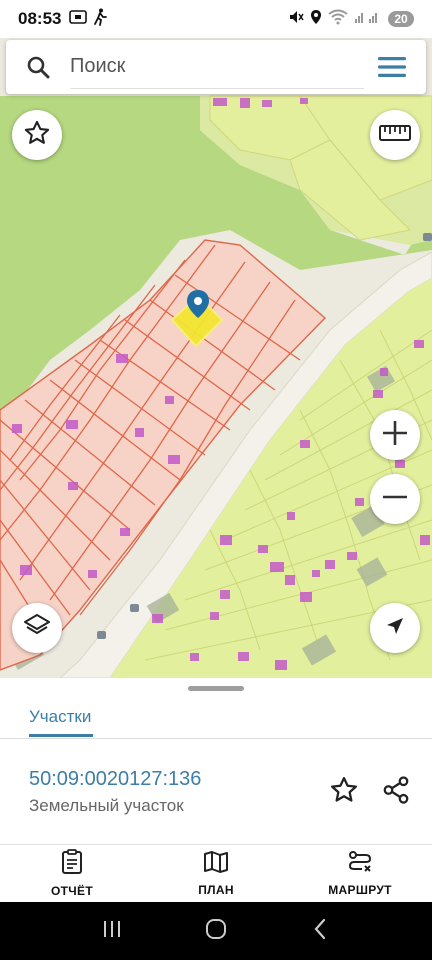  I want to click on layers-icon, so click(37, 628).